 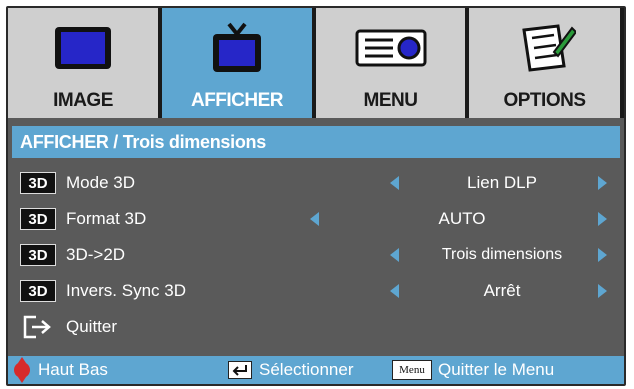 I want to click on tab-menu: MENU, so click(x=390, y=63).